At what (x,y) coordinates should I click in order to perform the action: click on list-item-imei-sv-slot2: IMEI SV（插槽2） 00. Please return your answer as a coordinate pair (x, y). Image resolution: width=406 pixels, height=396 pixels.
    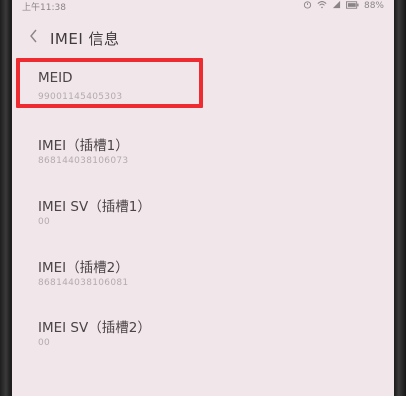
    Looking at the image, I should click on (203, 329).